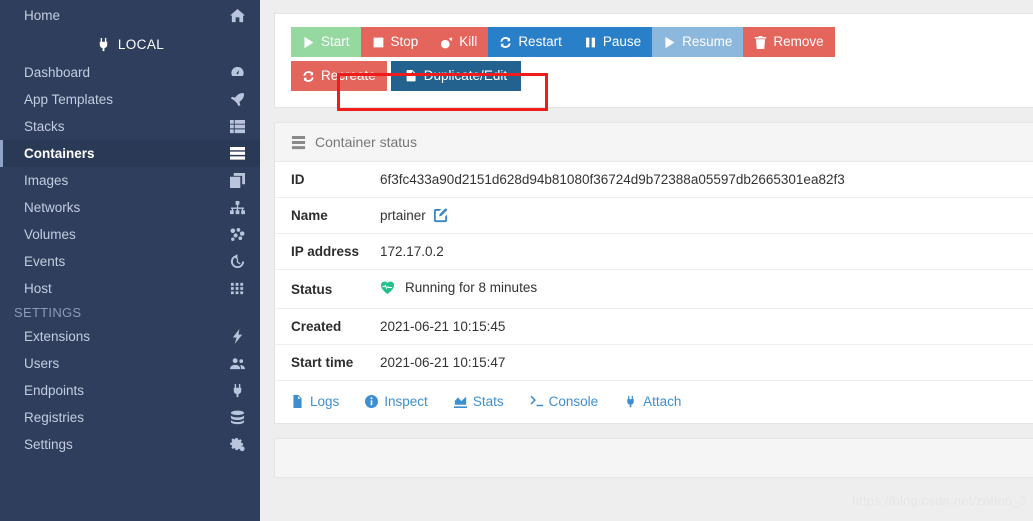 The width and height of the screenshot is (1033, 521). I want to click on gears-icon, so click(237, 444).